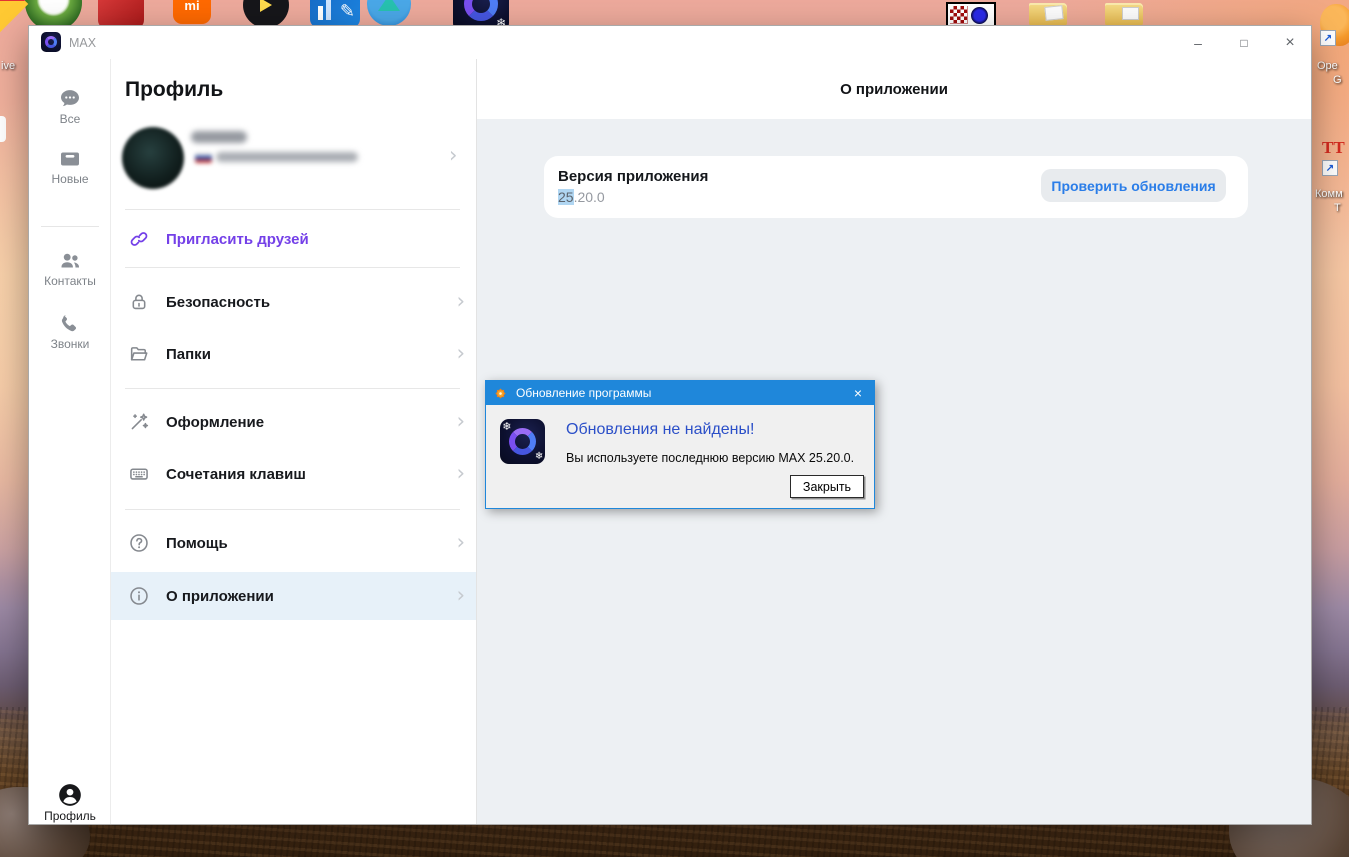 Image resolution: width=1349 pixels, height=857 pixels. I want to click on sidebar-item-appearance: Оформление ›, so click(293, 422).